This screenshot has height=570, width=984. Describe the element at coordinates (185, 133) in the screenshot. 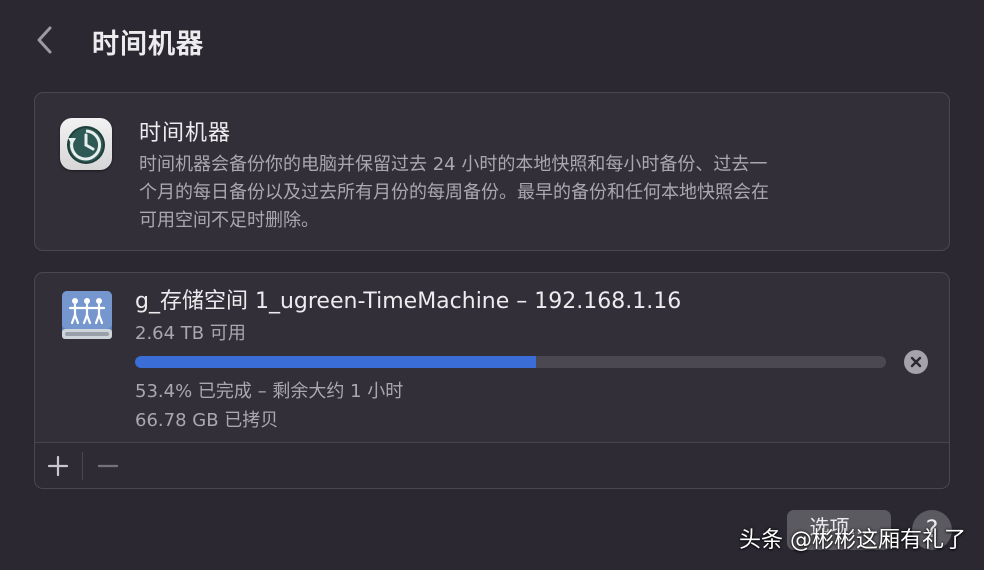

I see `info-title: 时间机器` at that location.